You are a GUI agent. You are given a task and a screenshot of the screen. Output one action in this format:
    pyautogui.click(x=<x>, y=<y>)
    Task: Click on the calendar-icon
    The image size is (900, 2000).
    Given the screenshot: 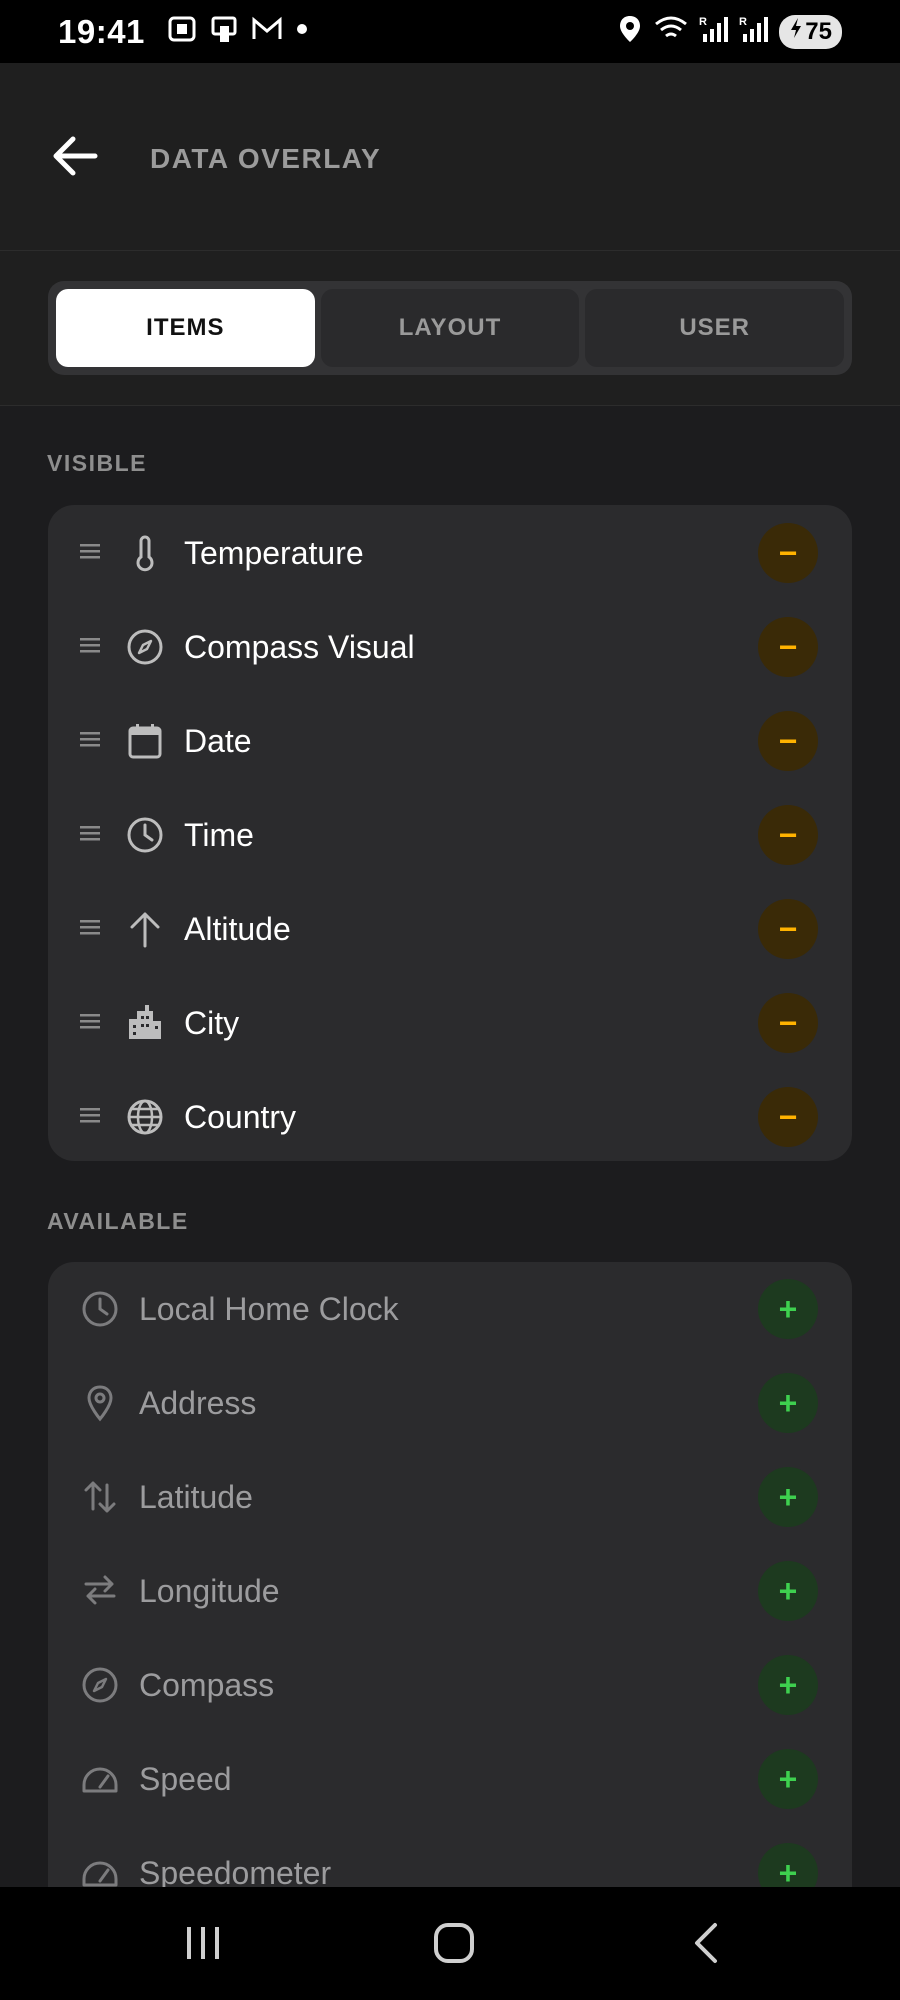 What is the action you would take?
    pyautogui.click(x=145, y=741)
    